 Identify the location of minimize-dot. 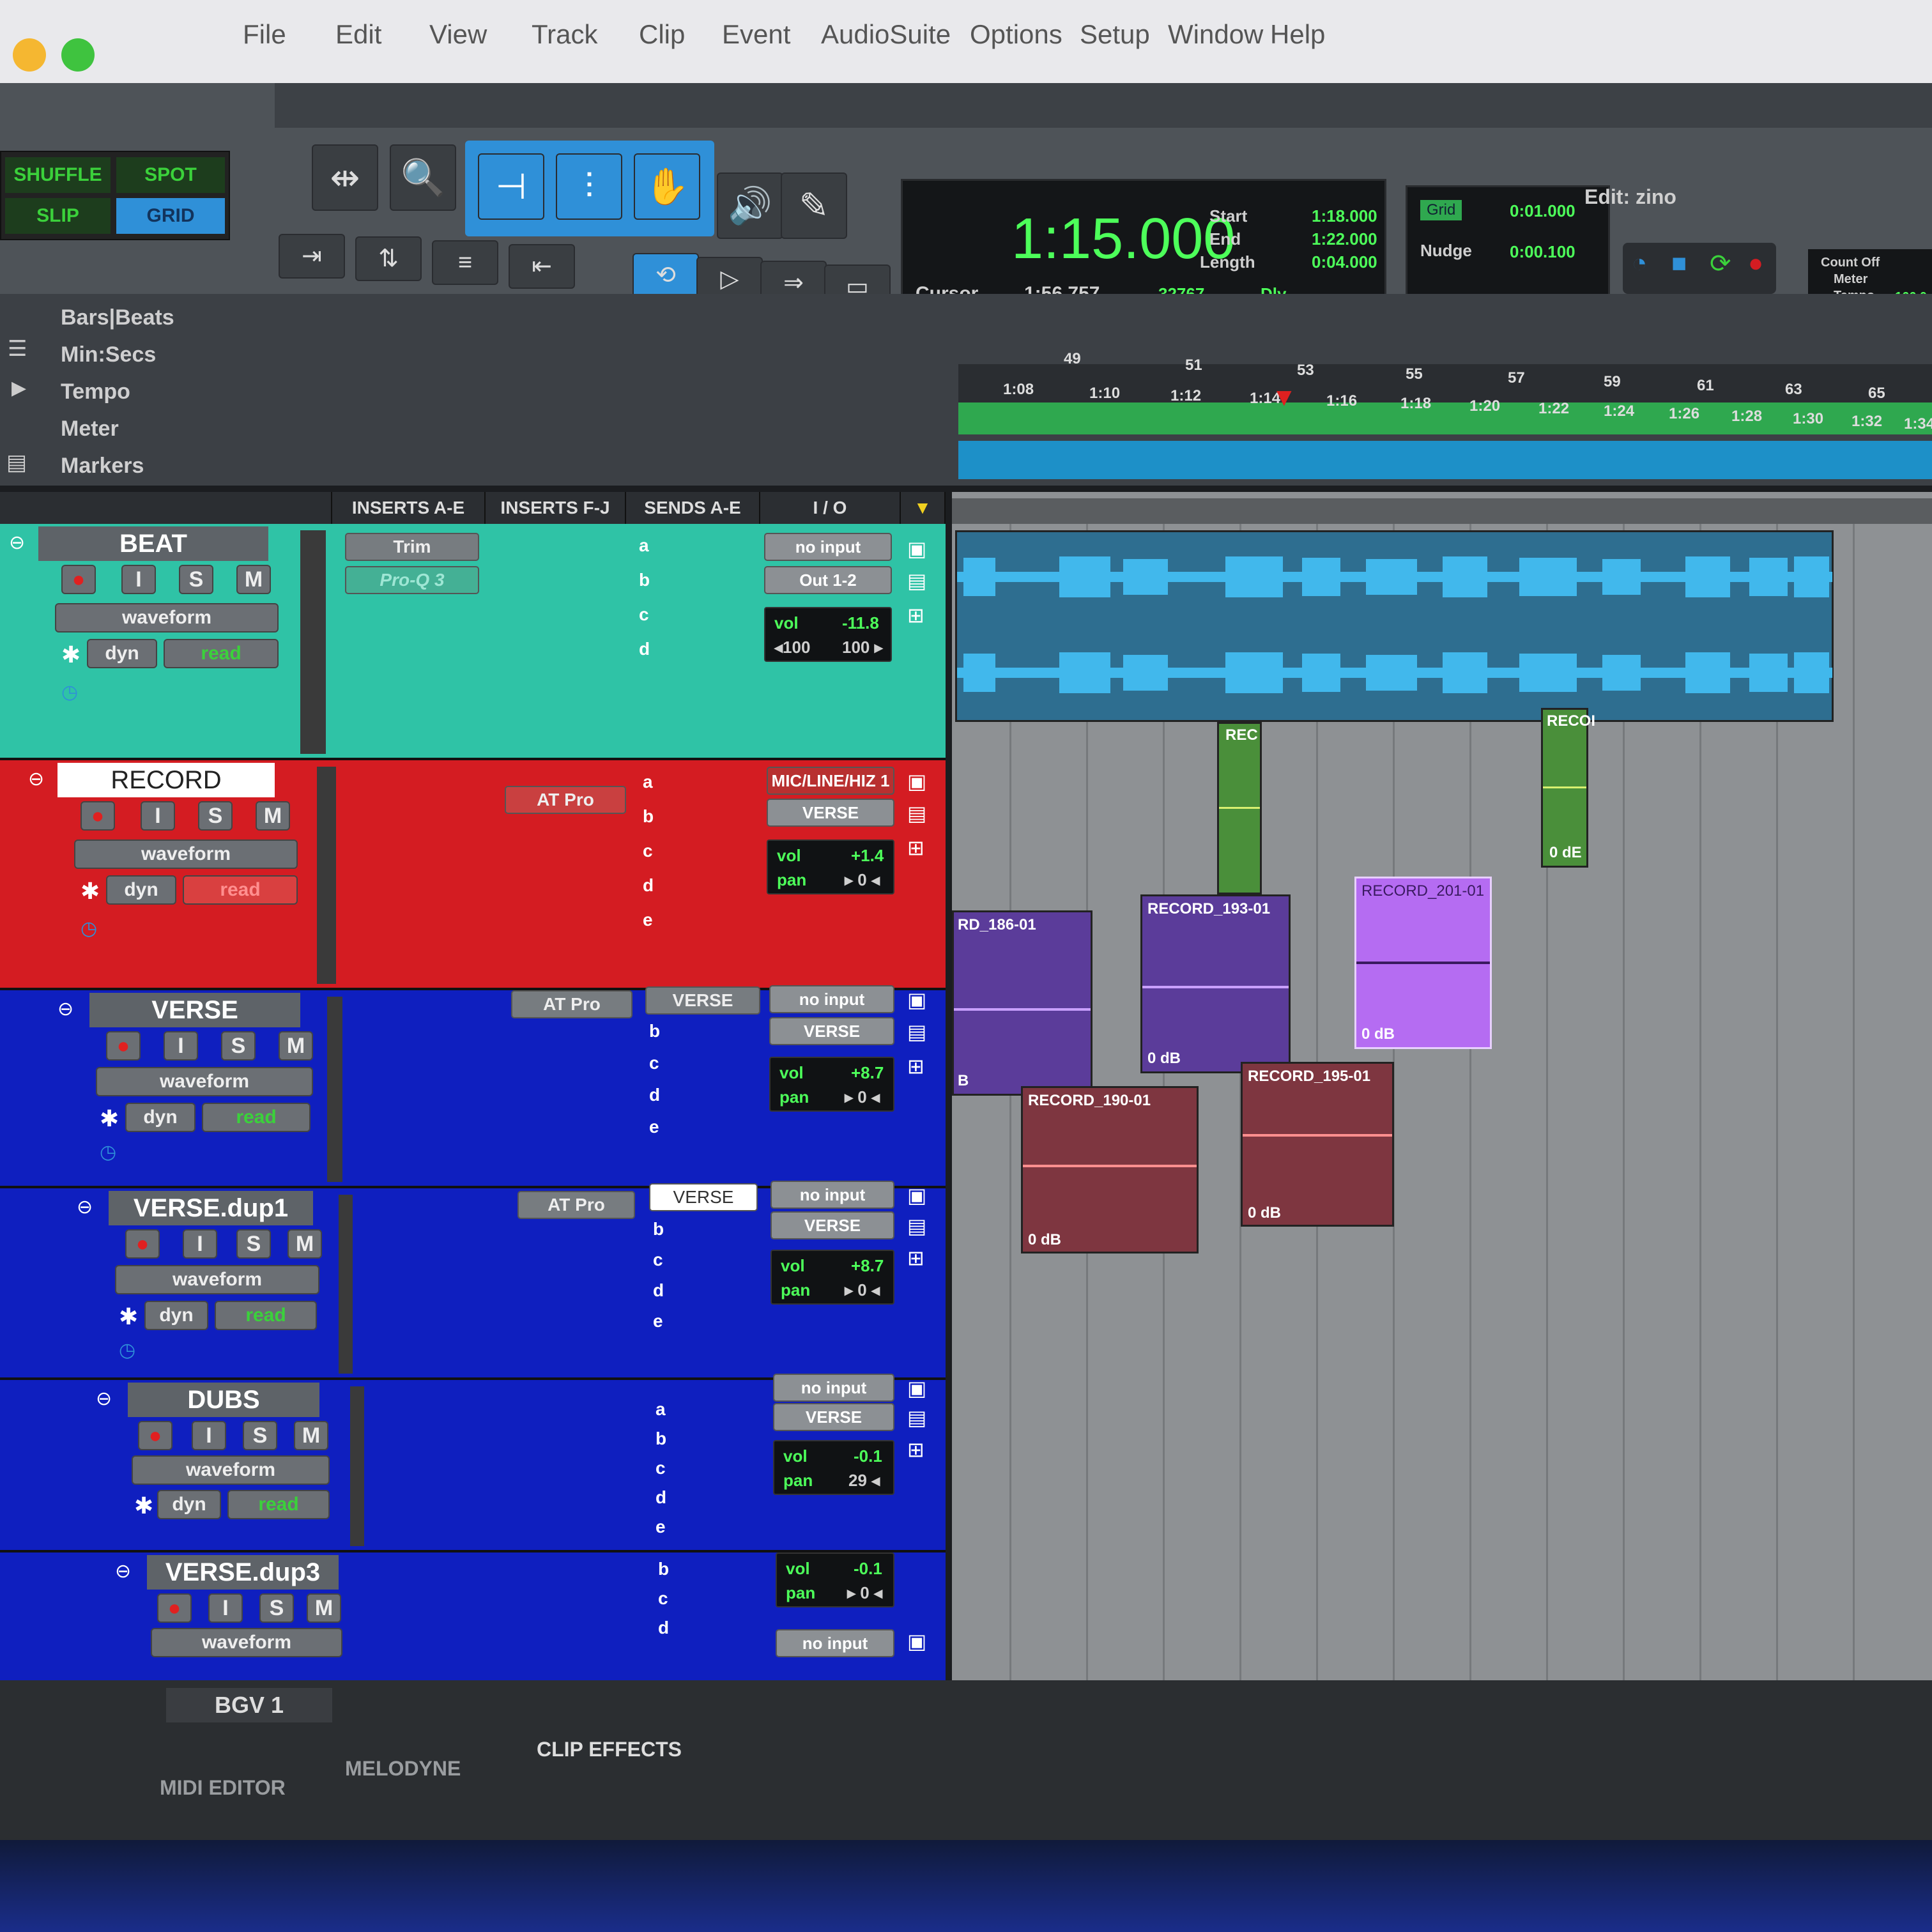
(29, 55).